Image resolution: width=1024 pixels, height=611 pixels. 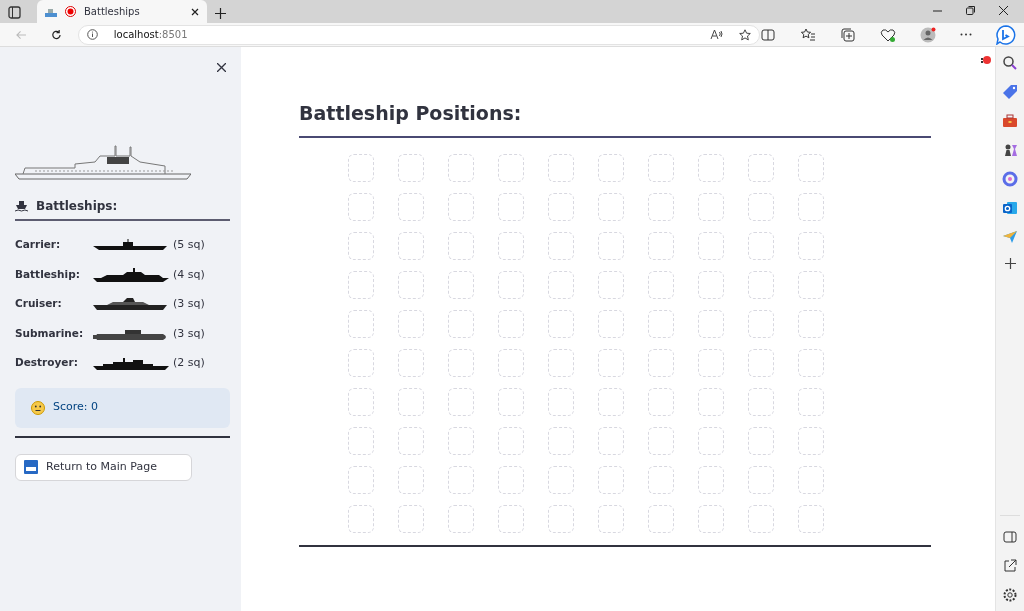 What do you see at coordinates (1010, 208) in the screenshot?
I see `mail-icon` at bounding box center [1010, 208].